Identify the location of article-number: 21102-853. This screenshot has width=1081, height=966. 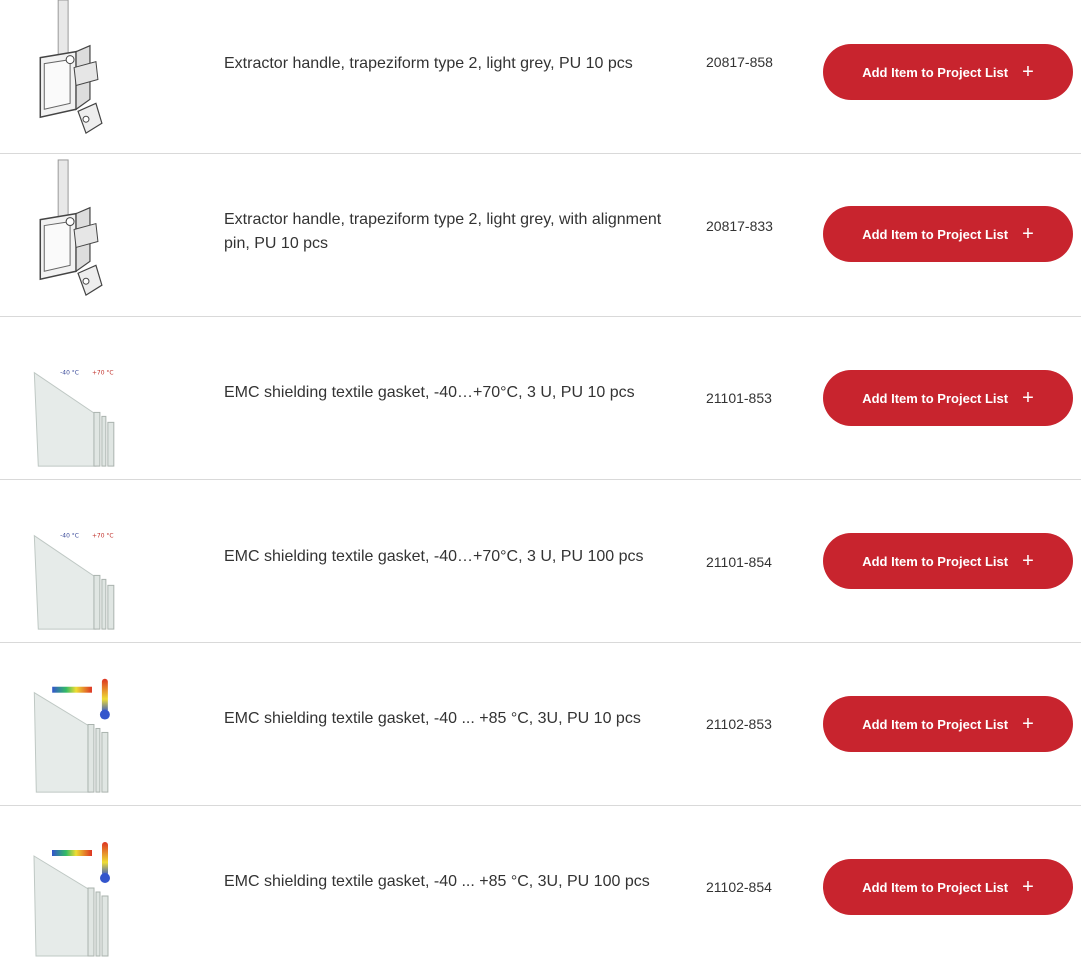
(739, 724).